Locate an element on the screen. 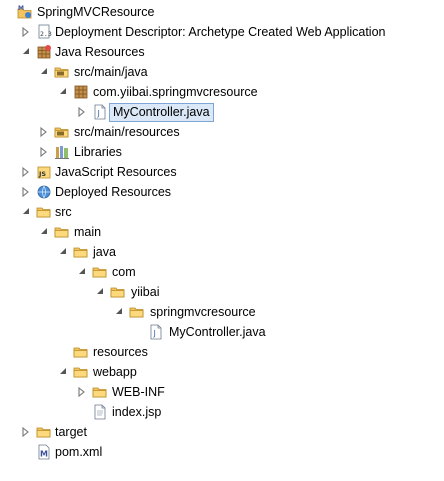 This screenshot has width=444, height=481. tree-item-label: SpringMVCResource is located at coordinates (96, 12).